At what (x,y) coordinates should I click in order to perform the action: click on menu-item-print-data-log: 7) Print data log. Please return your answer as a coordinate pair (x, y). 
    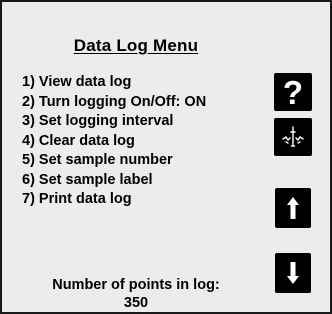
    Looking at the image, I should click on (114, 200).